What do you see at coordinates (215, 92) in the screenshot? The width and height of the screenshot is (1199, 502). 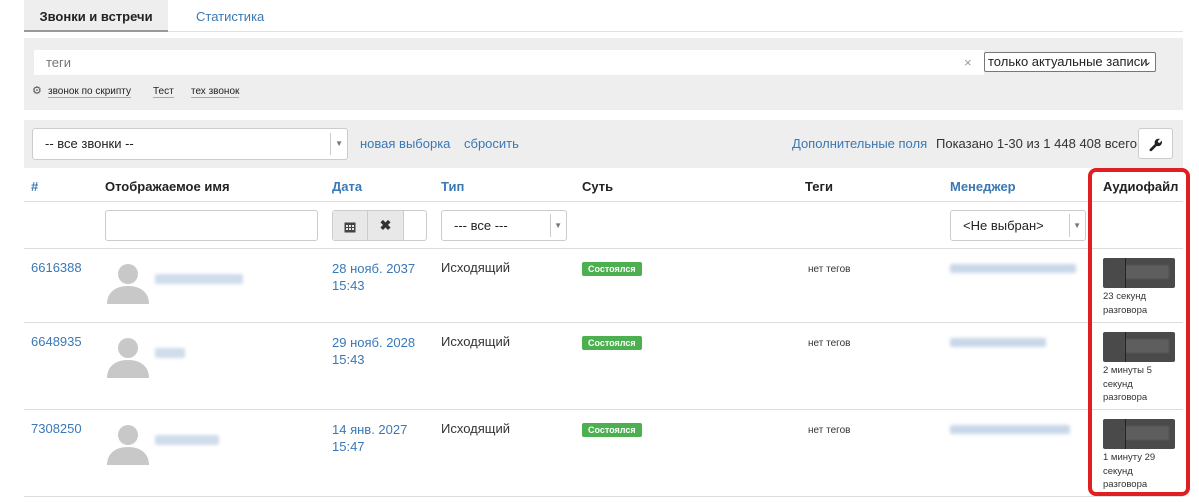 I see `quick-tag-tech-call: тех звонок` at bounding box center [215, 92].